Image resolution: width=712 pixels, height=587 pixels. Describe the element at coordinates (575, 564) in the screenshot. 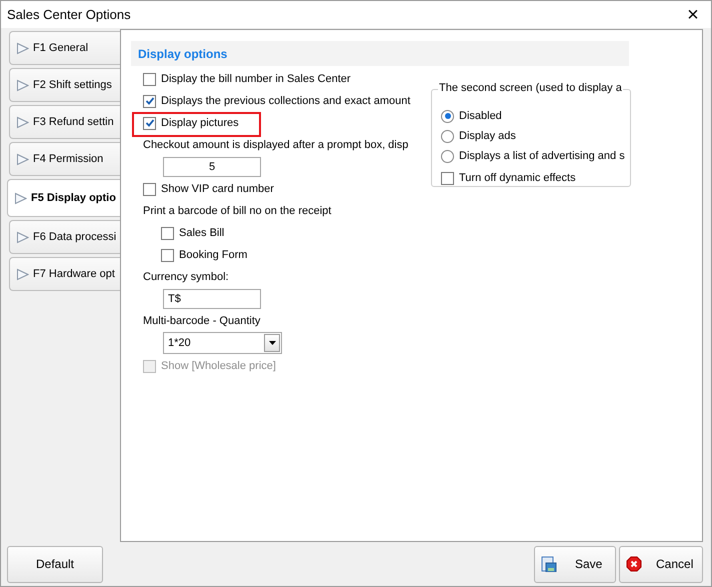

I see `save-button: Save` at that location.